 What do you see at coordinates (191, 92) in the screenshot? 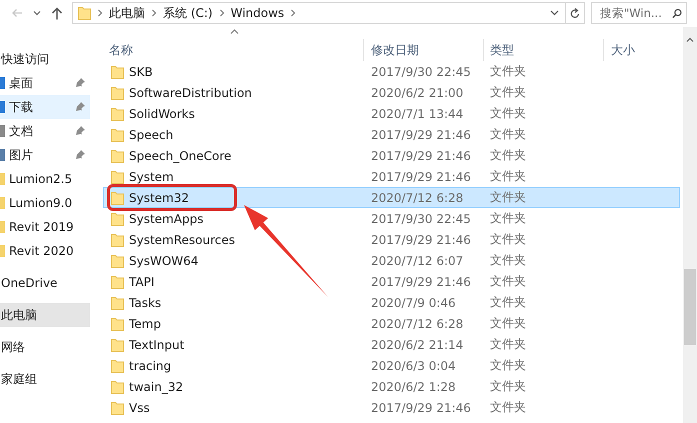
I see `file-name: SoftwareDistribution` at bounding box center [191, 92].